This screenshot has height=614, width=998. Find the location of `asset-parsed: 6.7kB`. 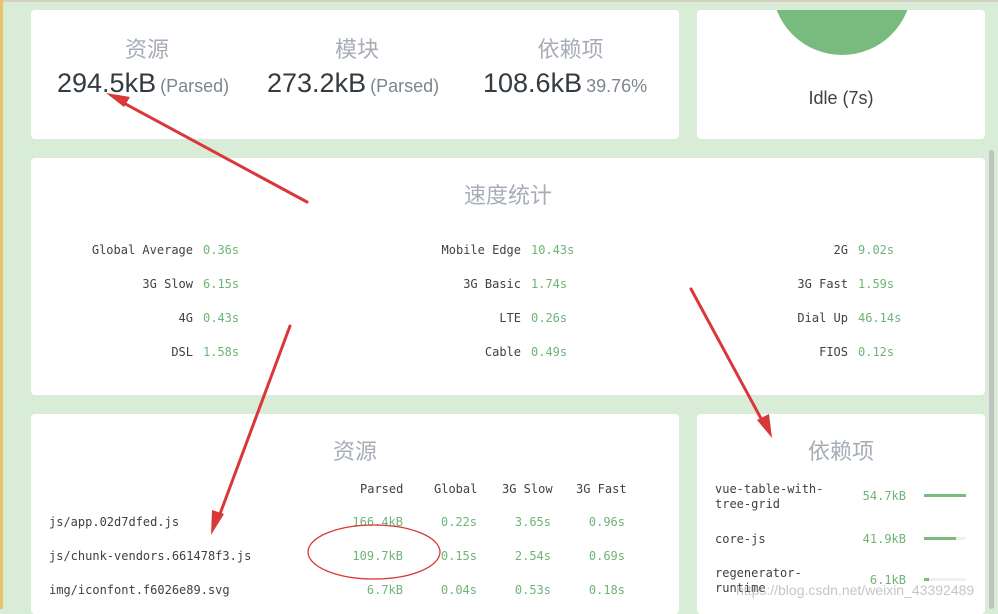

asset-parsed: 6.7kB is located at coordinates (384, 590).